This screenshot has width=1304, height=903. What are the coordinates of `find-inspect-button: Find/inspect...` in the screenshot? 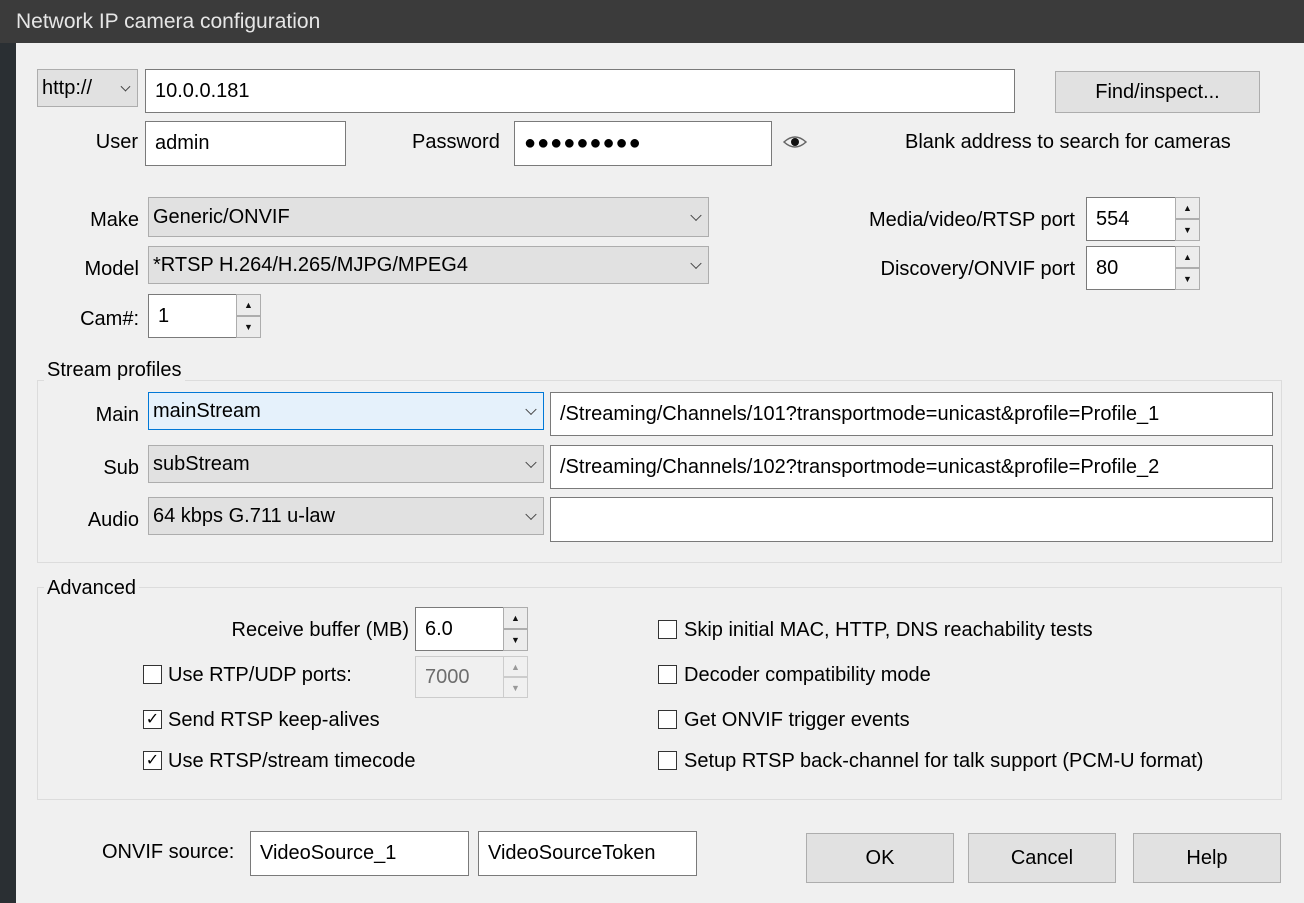 It's located at (1157, 92).